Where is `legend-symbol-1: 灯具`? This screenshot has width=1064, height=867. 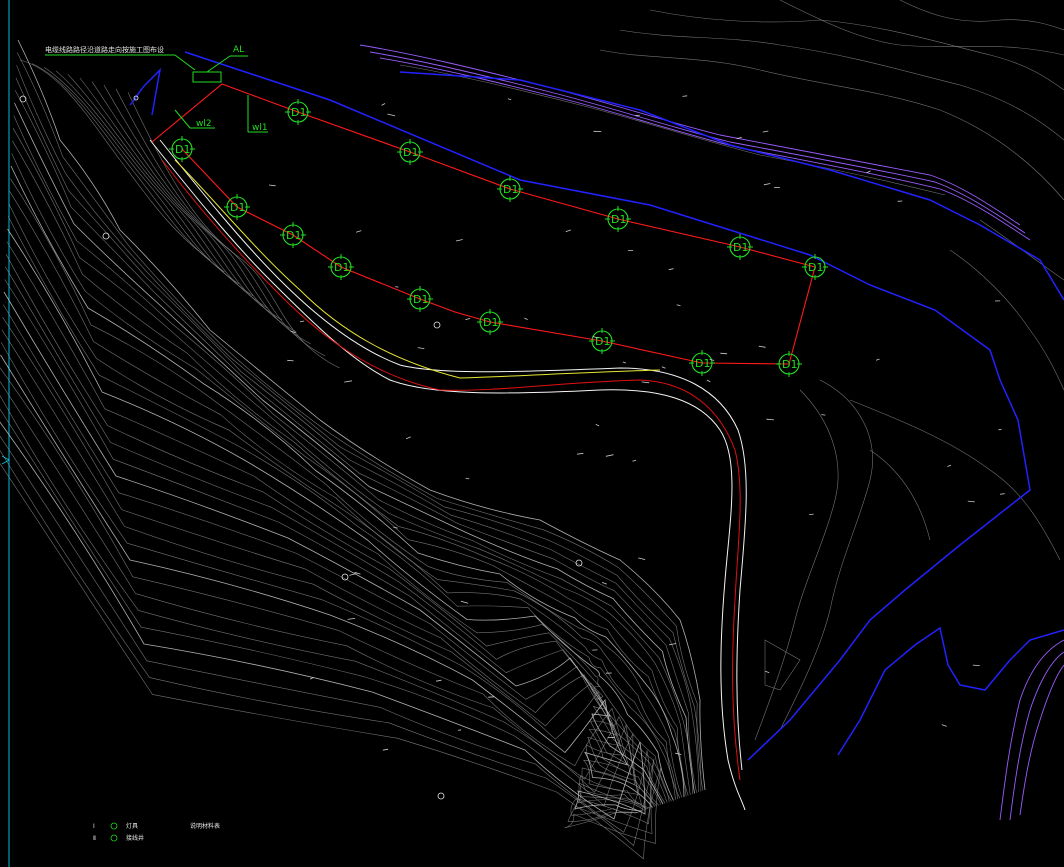 legend-symbol-1: 灯具 is located at coordinates (132, 826).